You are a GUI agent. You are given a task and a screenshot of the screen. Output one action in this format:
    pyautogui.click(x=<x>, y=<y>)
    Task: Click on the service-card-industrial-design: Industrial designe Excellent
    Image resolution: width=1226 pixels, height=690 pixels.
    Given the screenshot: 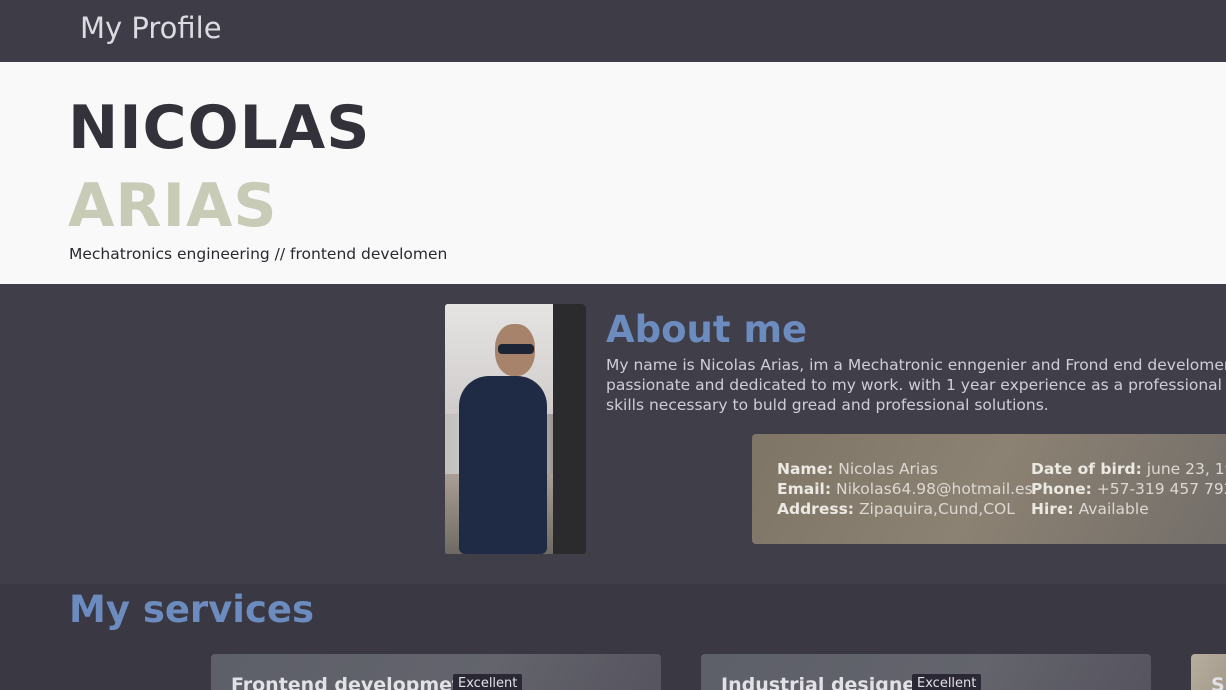 What is the action you would take?
    pyautogui.click(x=926, y=672)
    